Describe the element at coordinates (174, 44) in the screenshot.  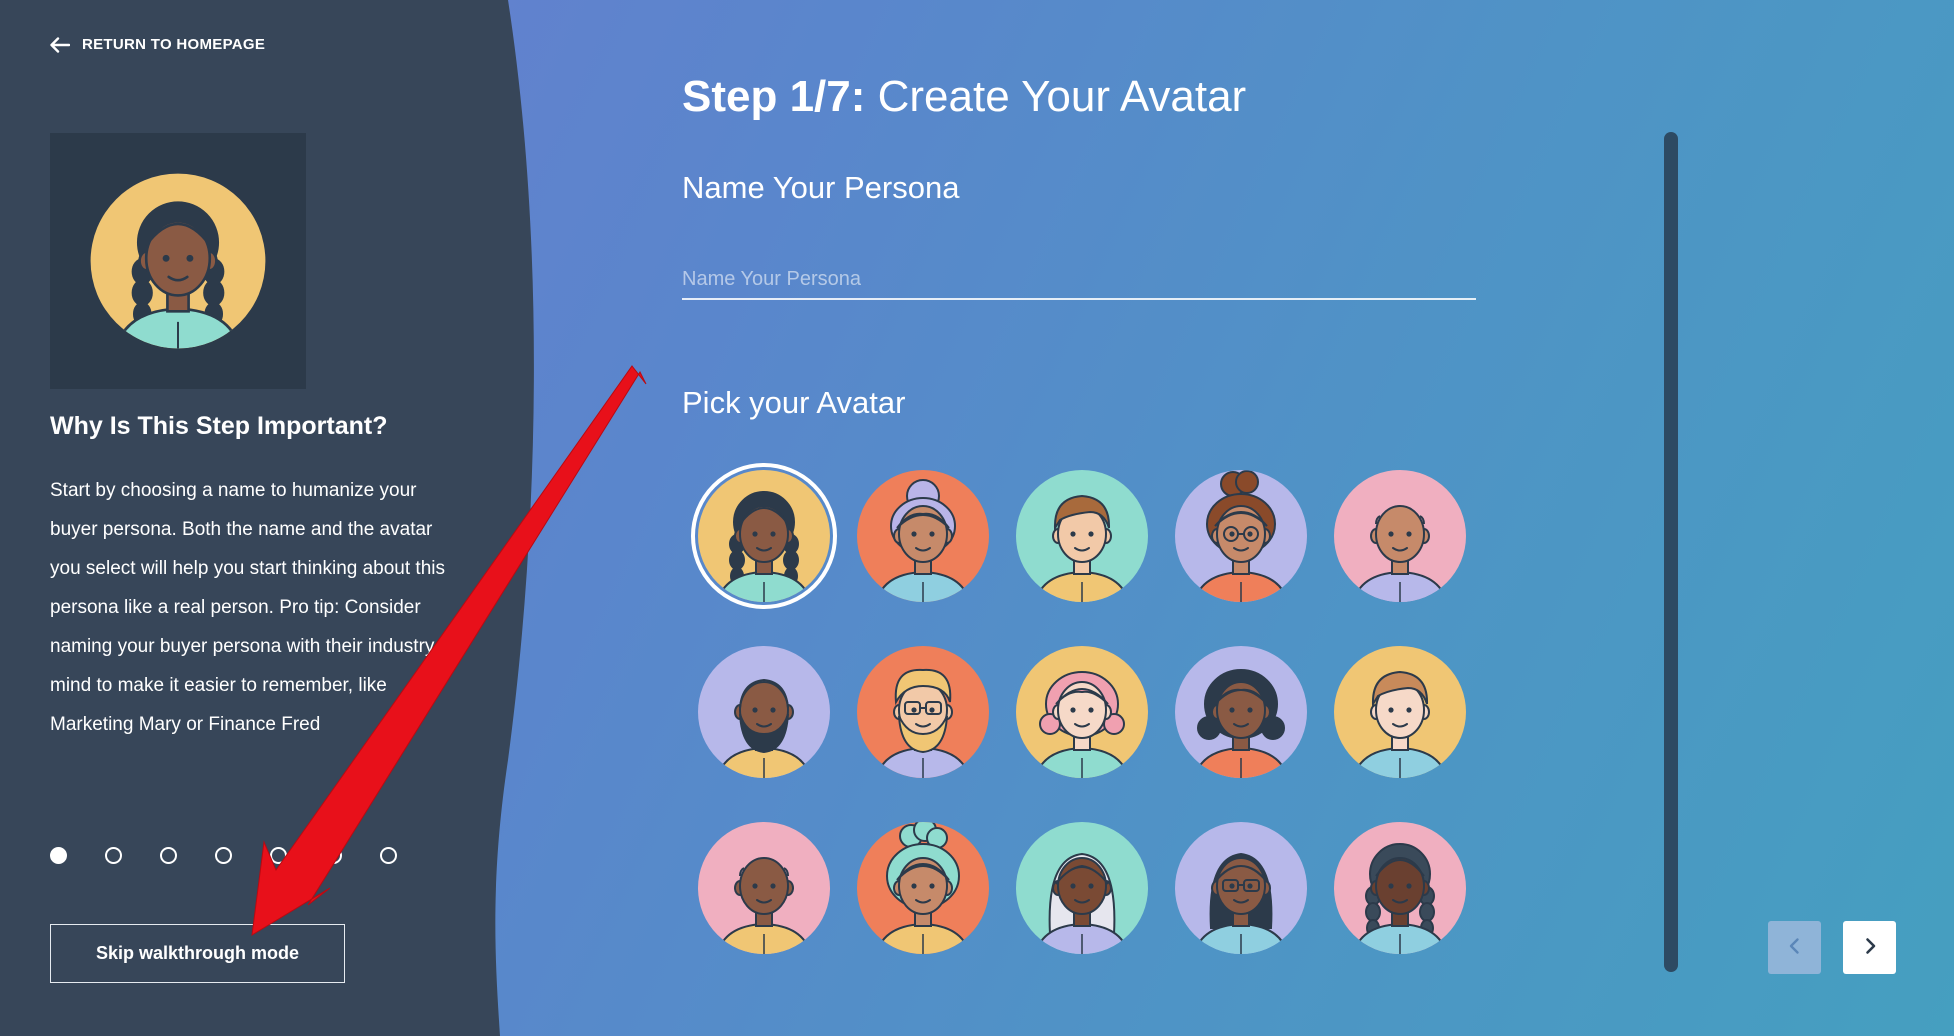
I see `return-link-label: RETURN TO HOMEPAGE` at that location.